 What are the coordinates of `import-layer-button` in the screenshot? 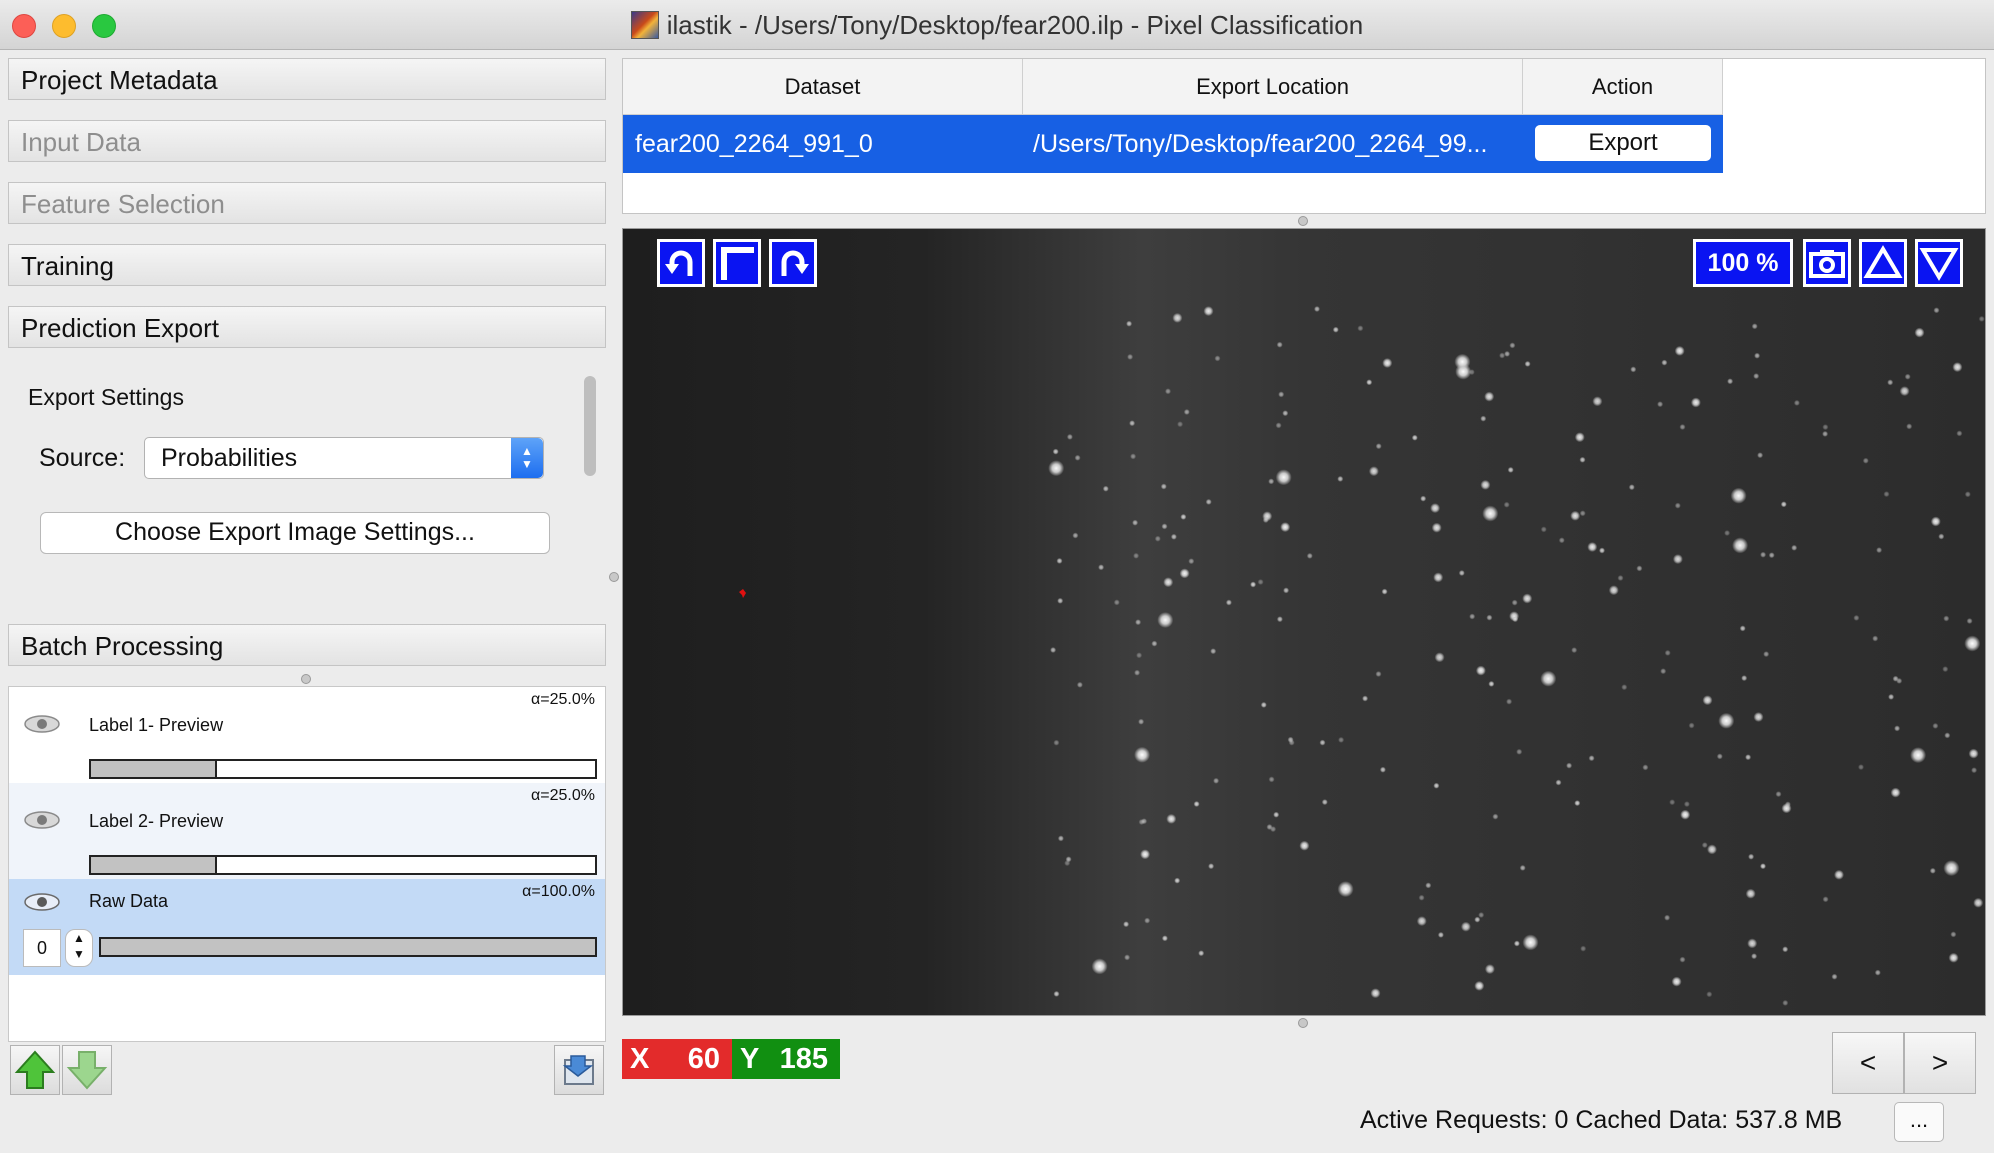 It's located at (579, 1070).